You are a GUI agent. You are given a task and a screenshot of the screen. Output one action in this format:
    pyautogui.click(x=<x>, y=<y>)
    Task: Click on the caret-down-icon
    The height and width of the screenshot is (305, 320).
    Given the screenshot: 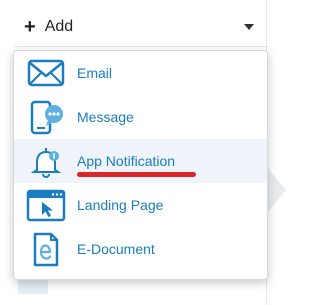 What is the action you would take?
    pyautogui.click(x=249, y=27)
    